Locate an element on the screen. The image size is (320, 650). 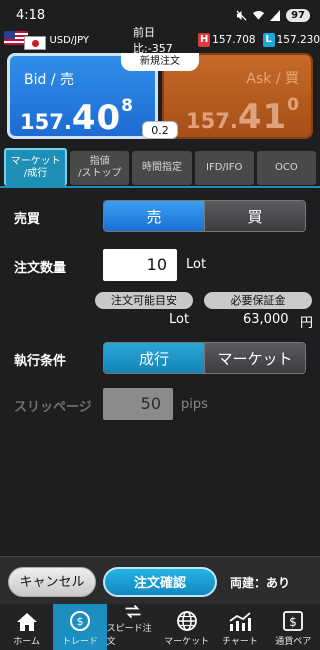
tab-oco: OCO is located at coordinates (286, 168).